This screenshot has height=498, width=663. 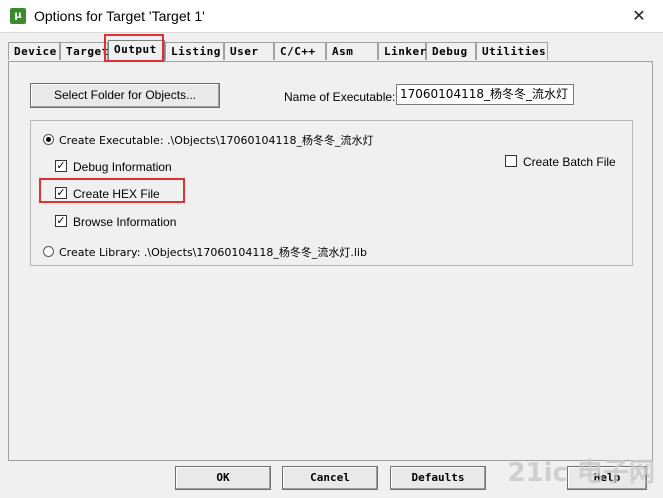 What do you see at coordinates (136, 51) in the screenshot?
I see `tab-output: Output` at bounding box center [136, 51].